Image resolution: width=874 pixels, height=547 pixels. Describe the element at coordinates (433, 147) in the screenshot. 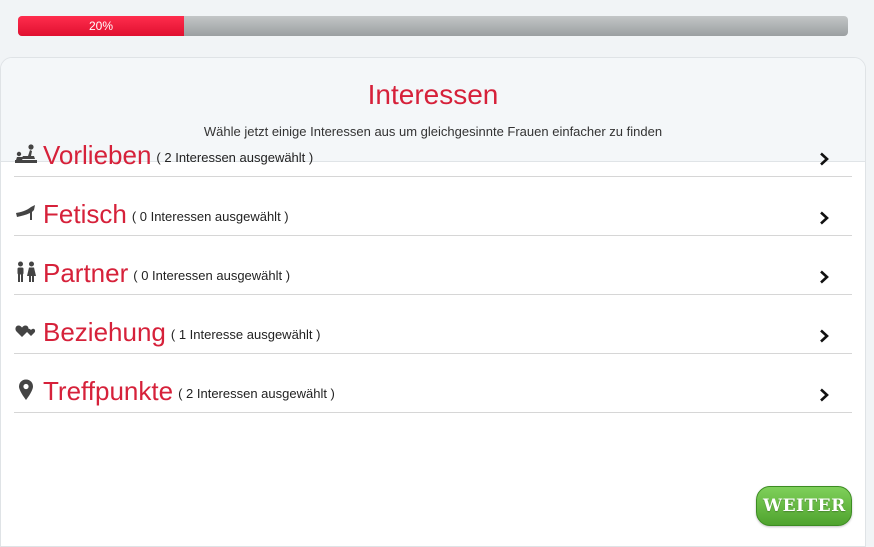

I see `category-row-vorlieben: Vorlieben ( 2 Interessen ausgewählt )` at that location.